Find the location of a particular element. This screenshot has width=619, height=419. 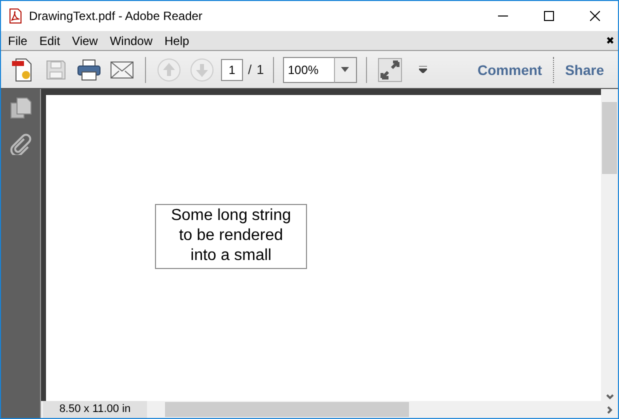

menu-item: Help is located at coordinates (177, 41).